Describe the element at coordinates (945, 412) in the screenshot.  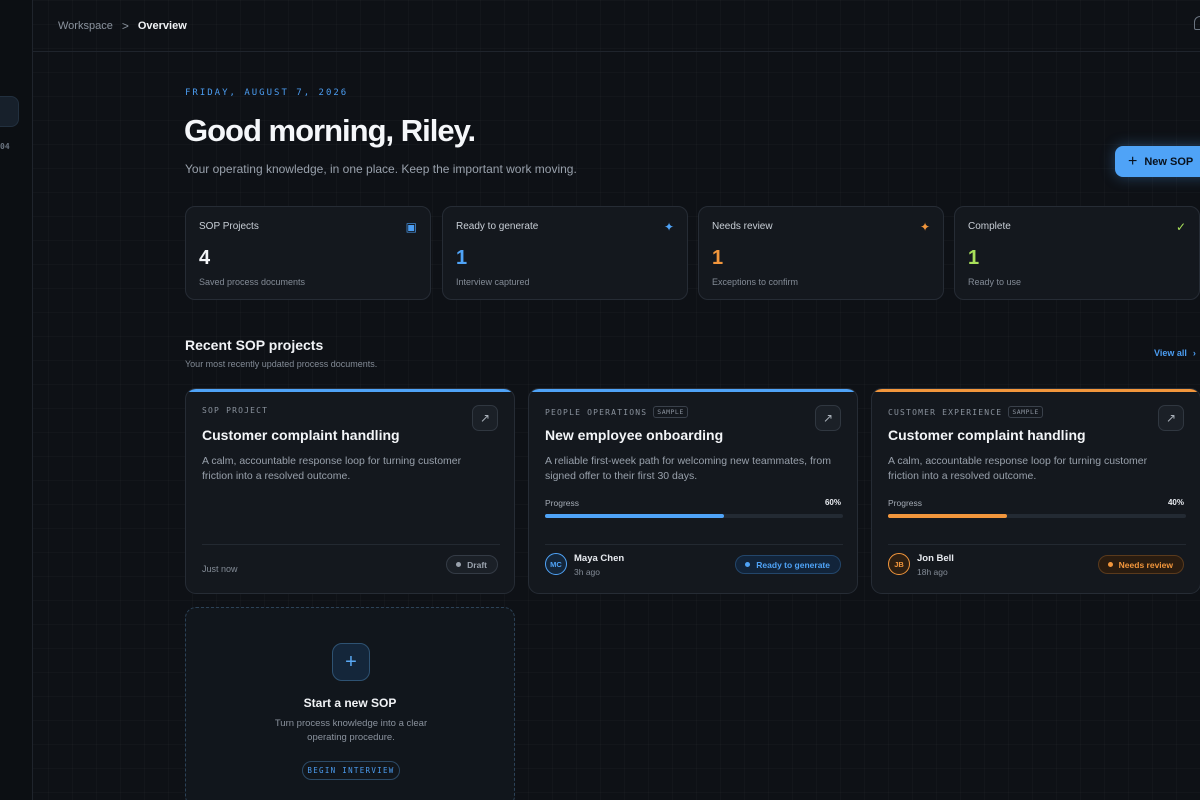
I see `card-category-label: CUSTOMER EXPERIENCE` at that location.